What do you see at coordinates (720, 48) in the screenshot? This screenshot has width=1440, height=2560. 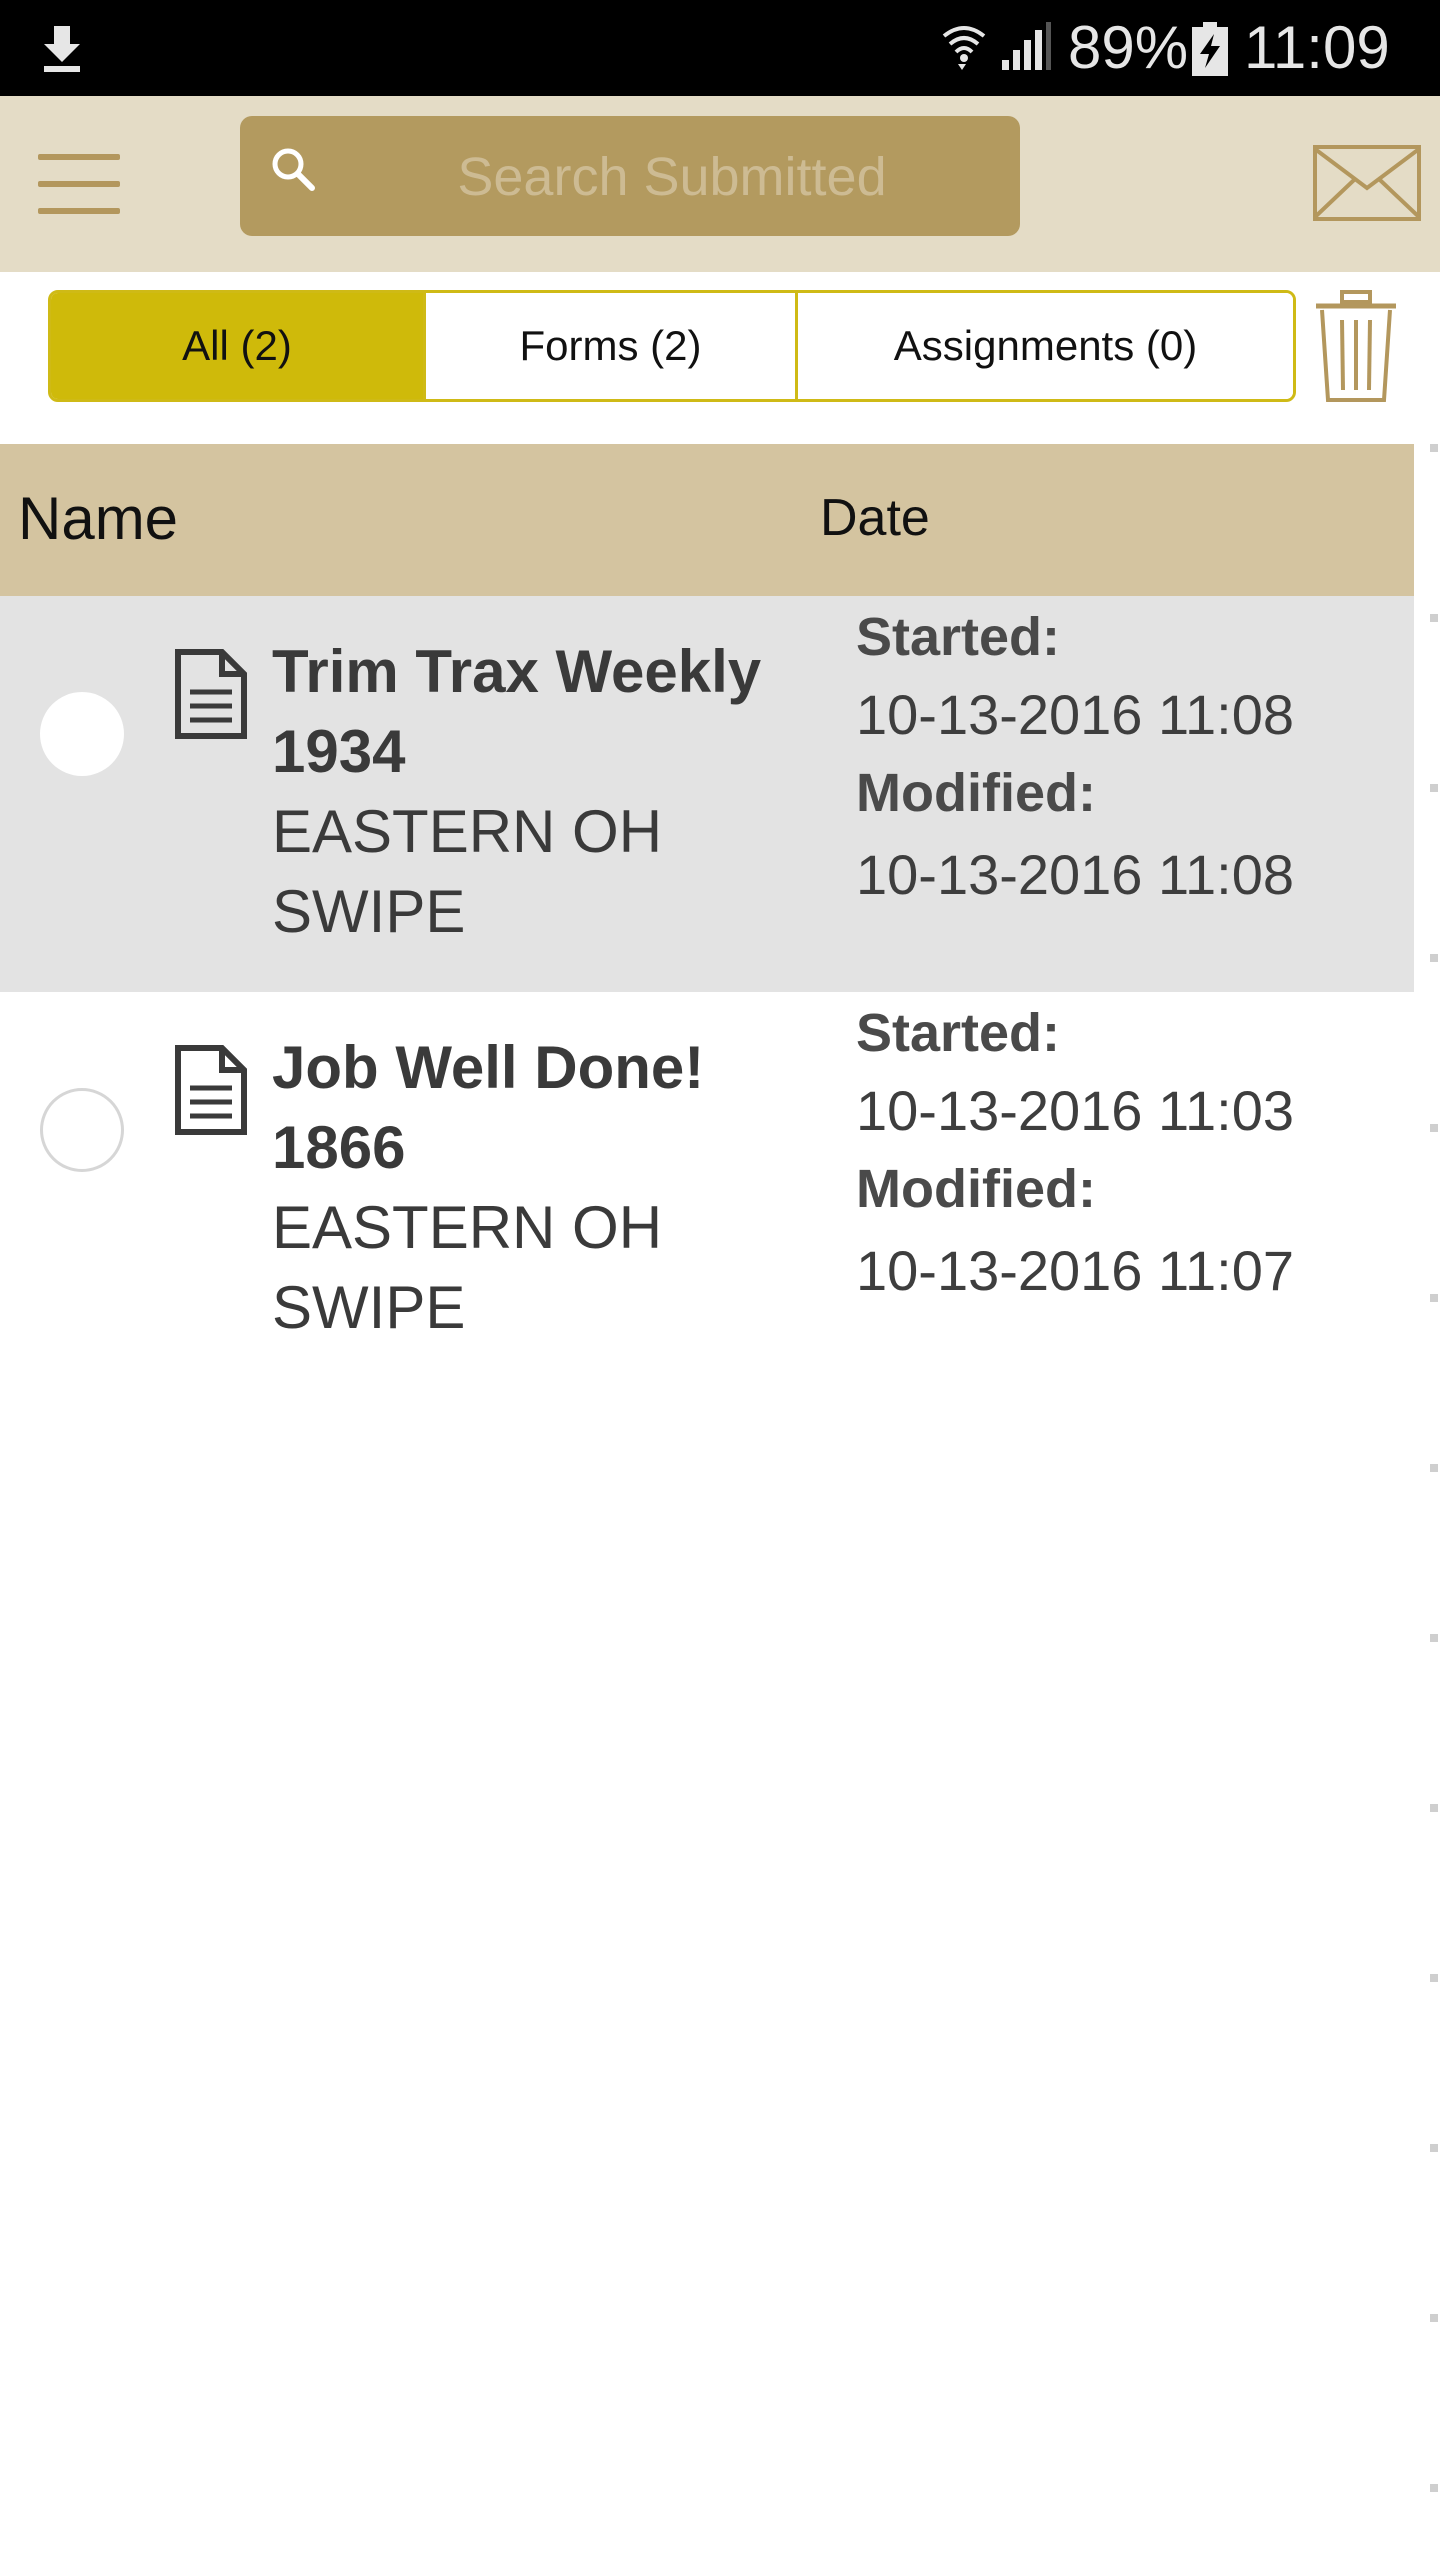 I see `status-bar: 89% 11:09` at bounding box center [720, 48].